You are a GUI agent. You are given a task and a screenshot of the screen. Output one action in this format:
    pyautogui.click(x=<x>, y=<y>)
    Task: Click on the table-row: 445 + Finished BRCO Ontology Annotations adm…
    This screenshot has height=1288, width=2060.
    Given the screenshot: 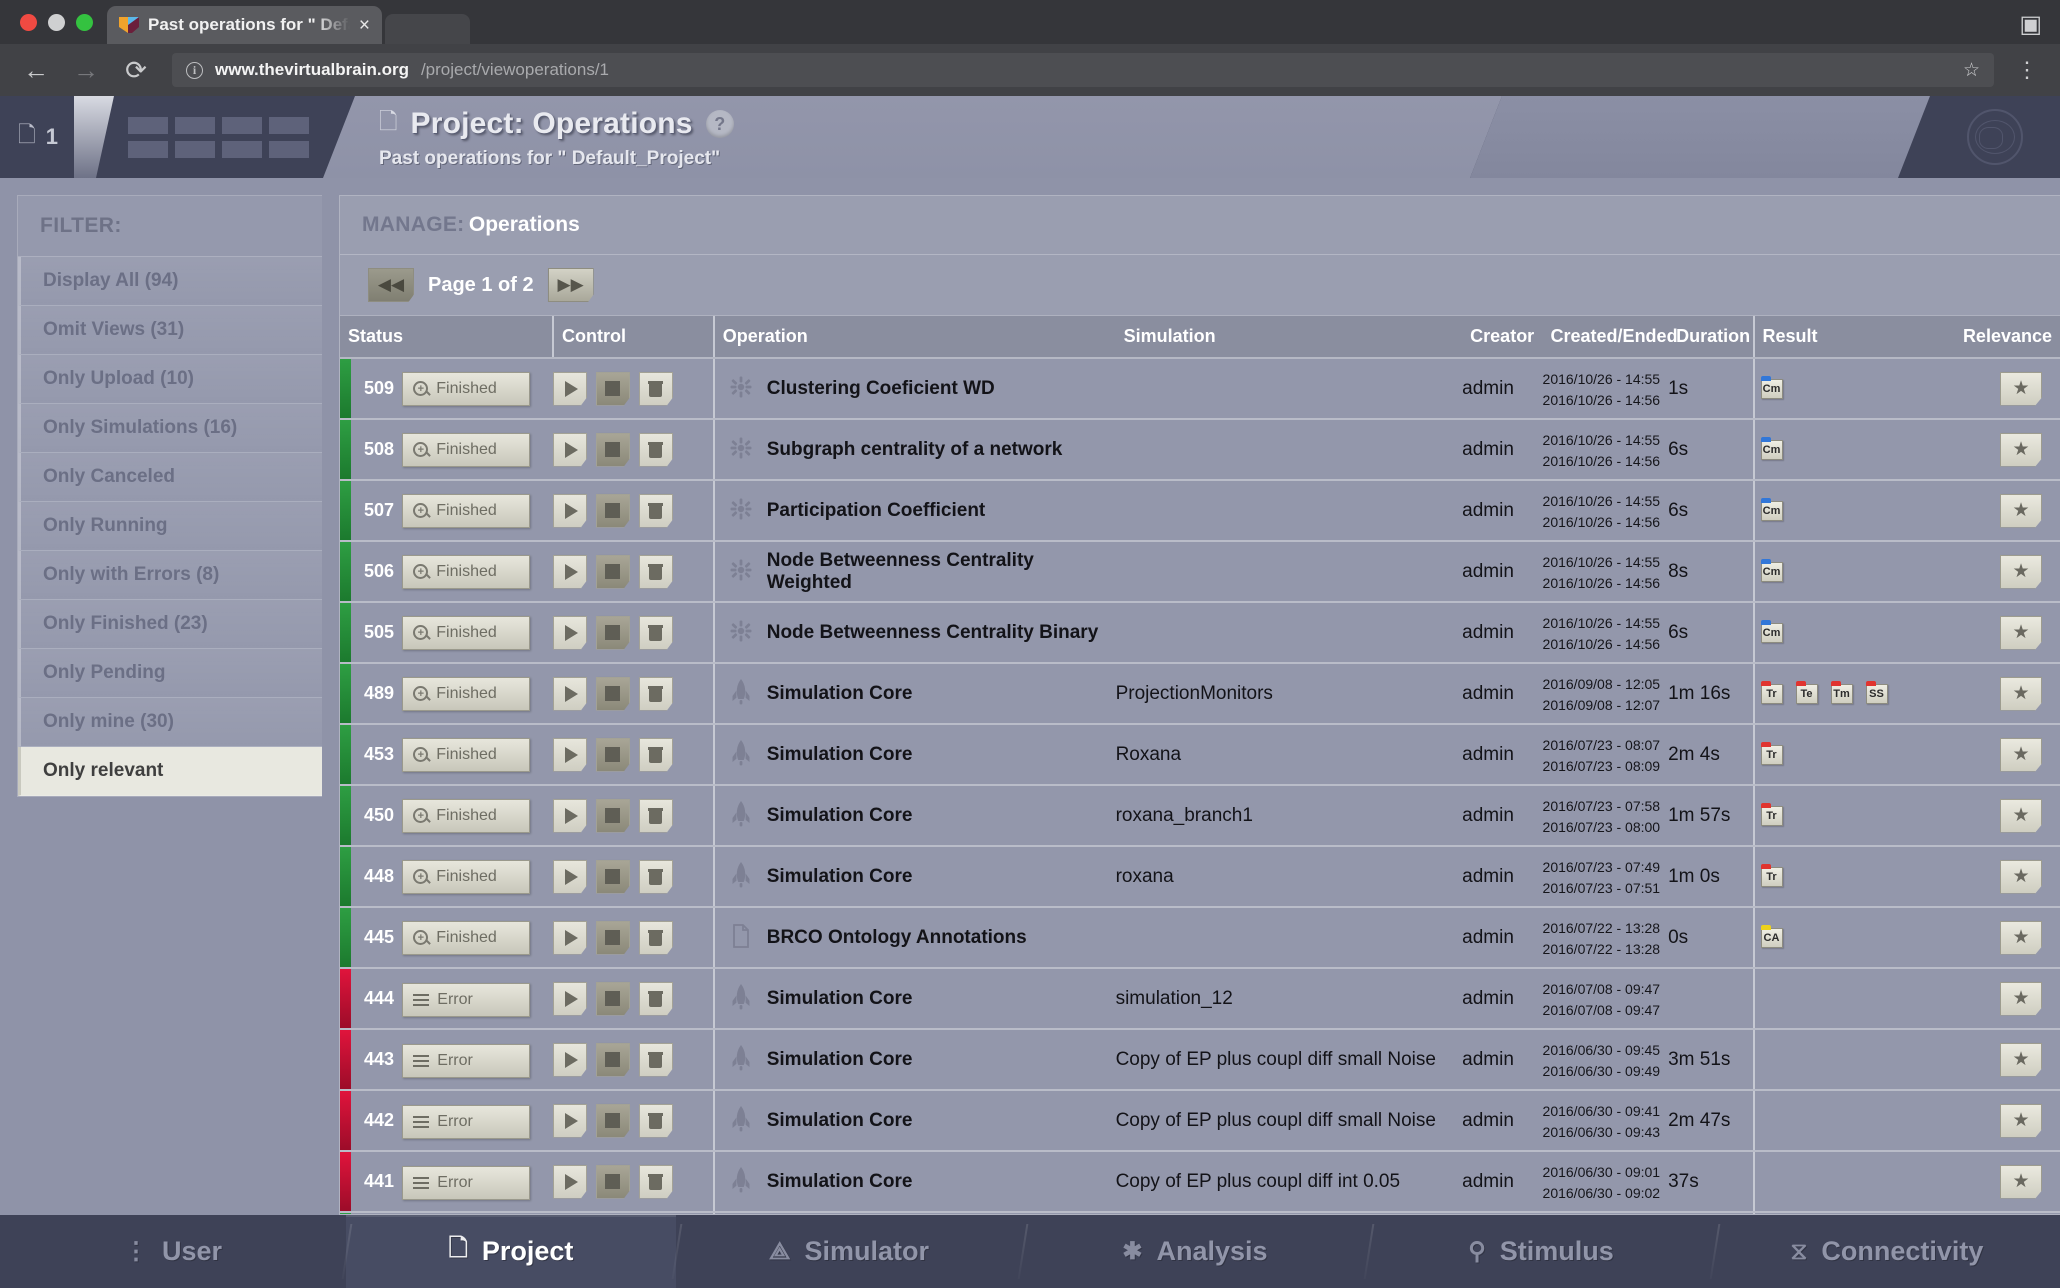 What is the action you would take?
    pyautogui.click(x=1200, y=938)
    